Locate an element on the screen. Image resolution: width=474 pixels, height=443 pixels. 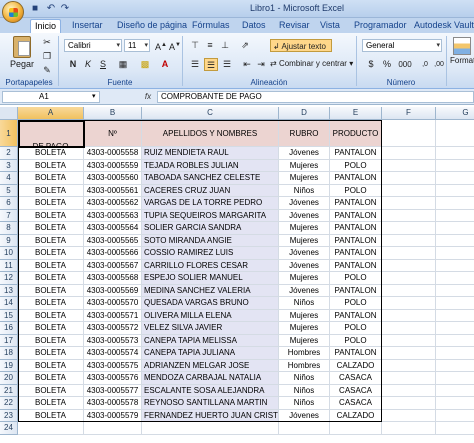
table-cell: 4303-0005576 is located at coordinates (113, 378).